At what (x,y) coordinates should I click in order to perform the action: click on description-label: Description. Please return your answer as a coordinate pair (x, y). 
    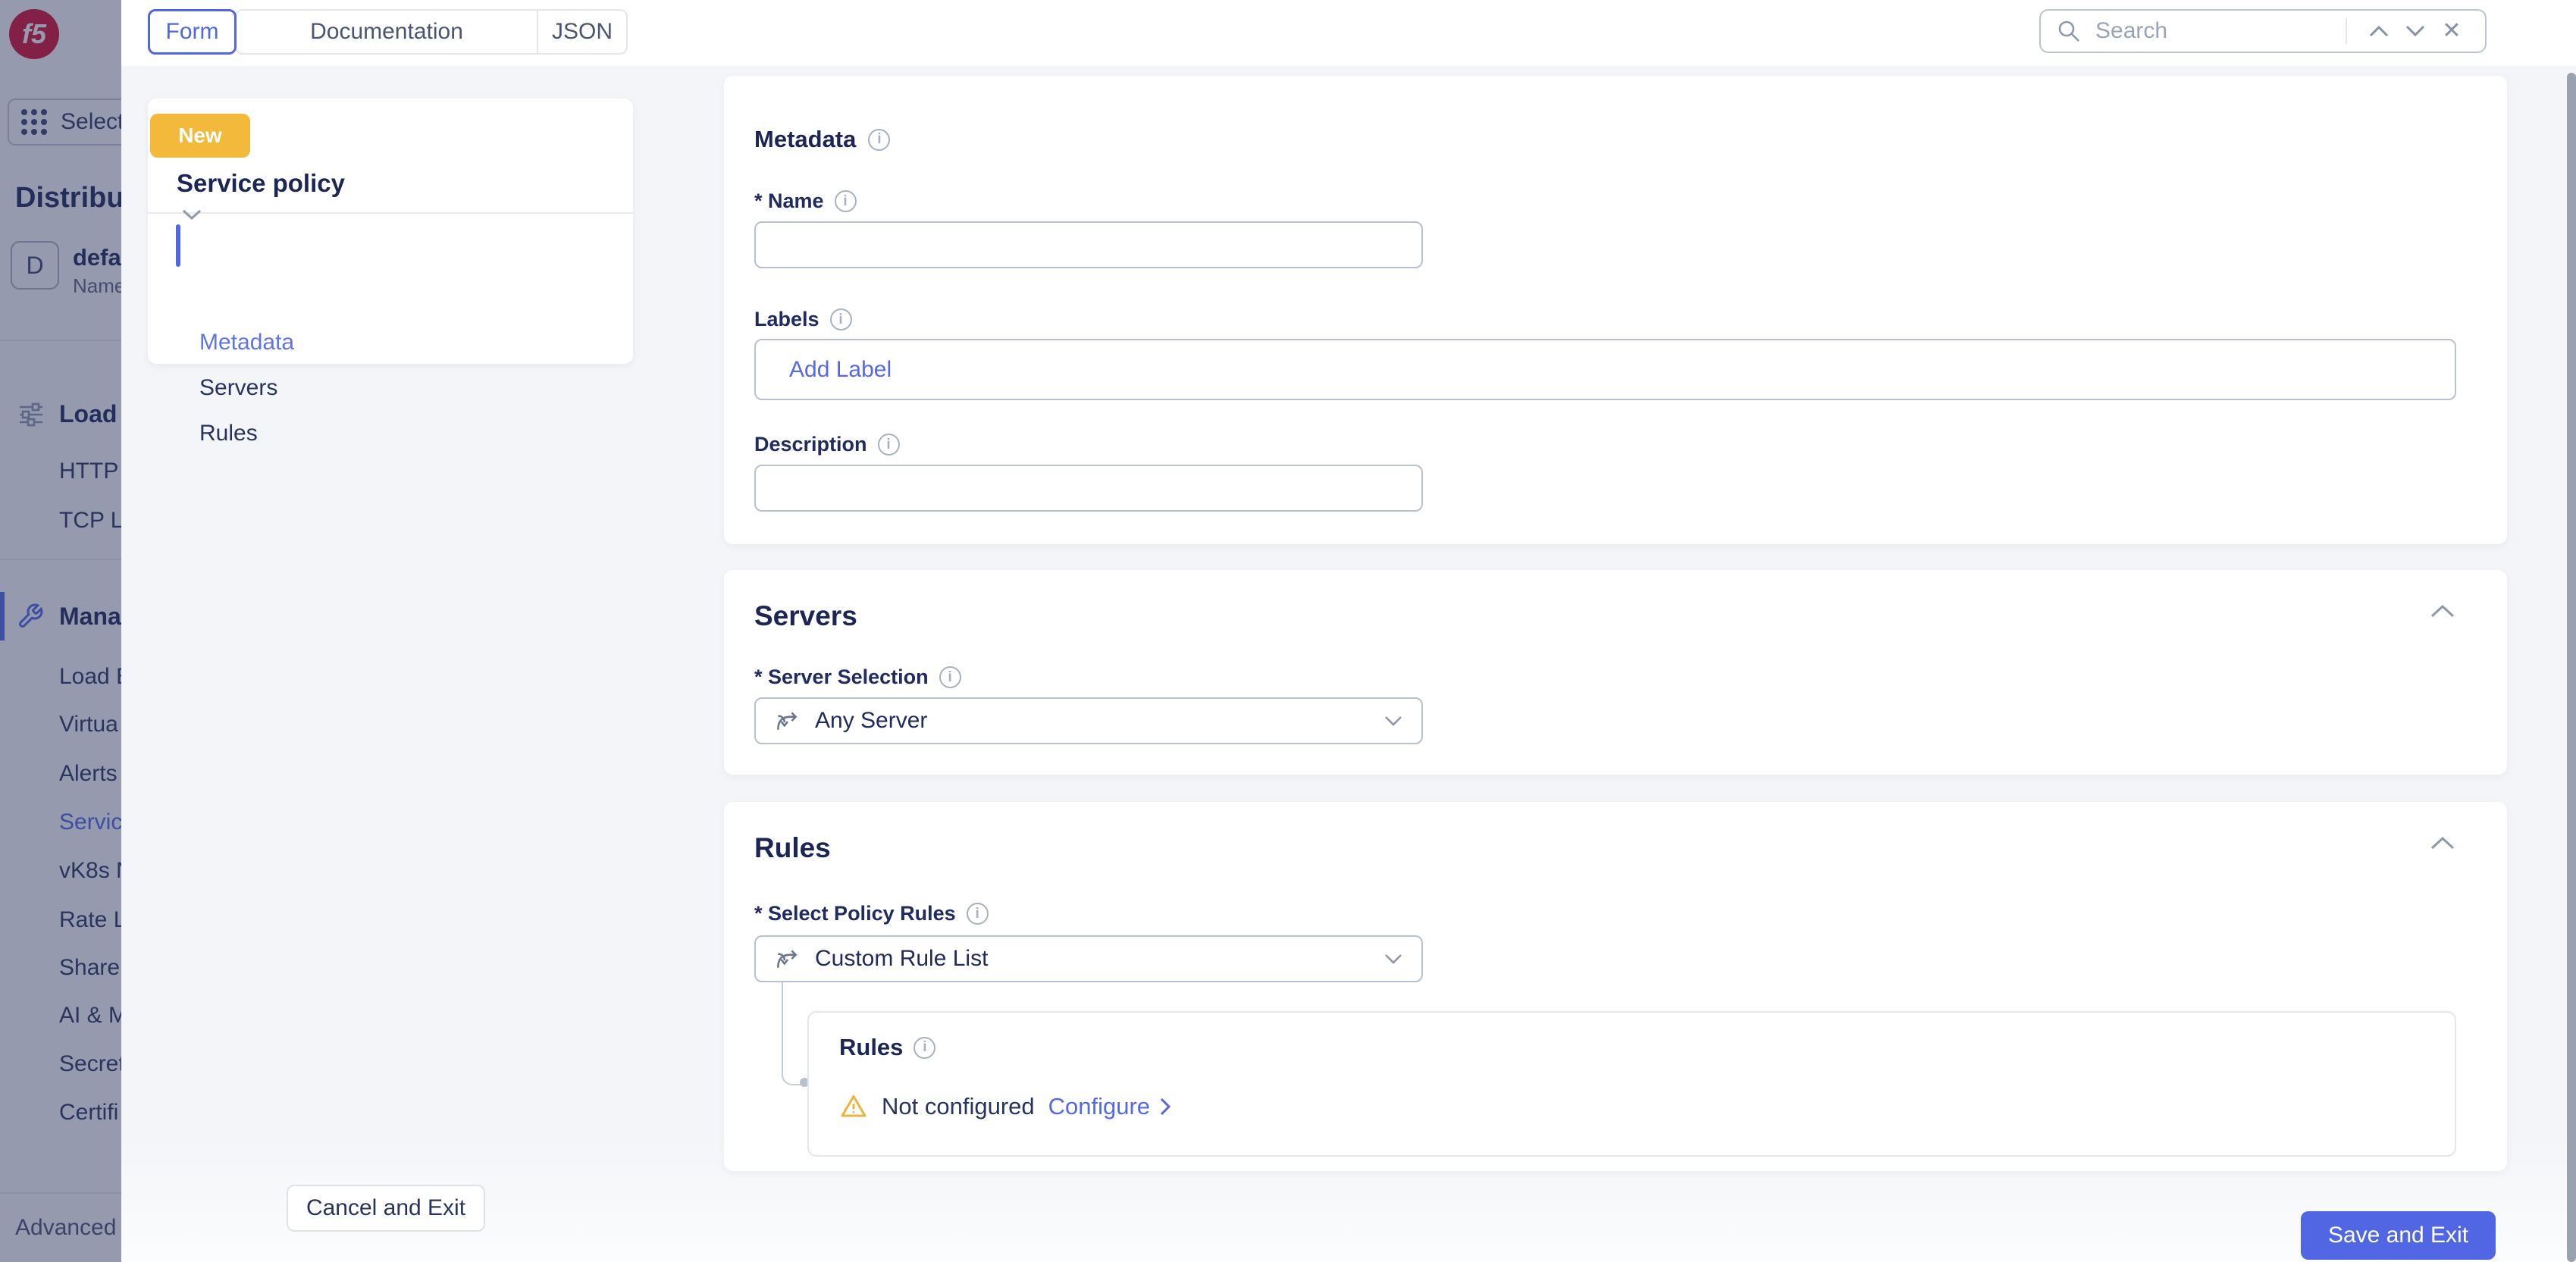
    Looking at the image, I should click on (827, 444).